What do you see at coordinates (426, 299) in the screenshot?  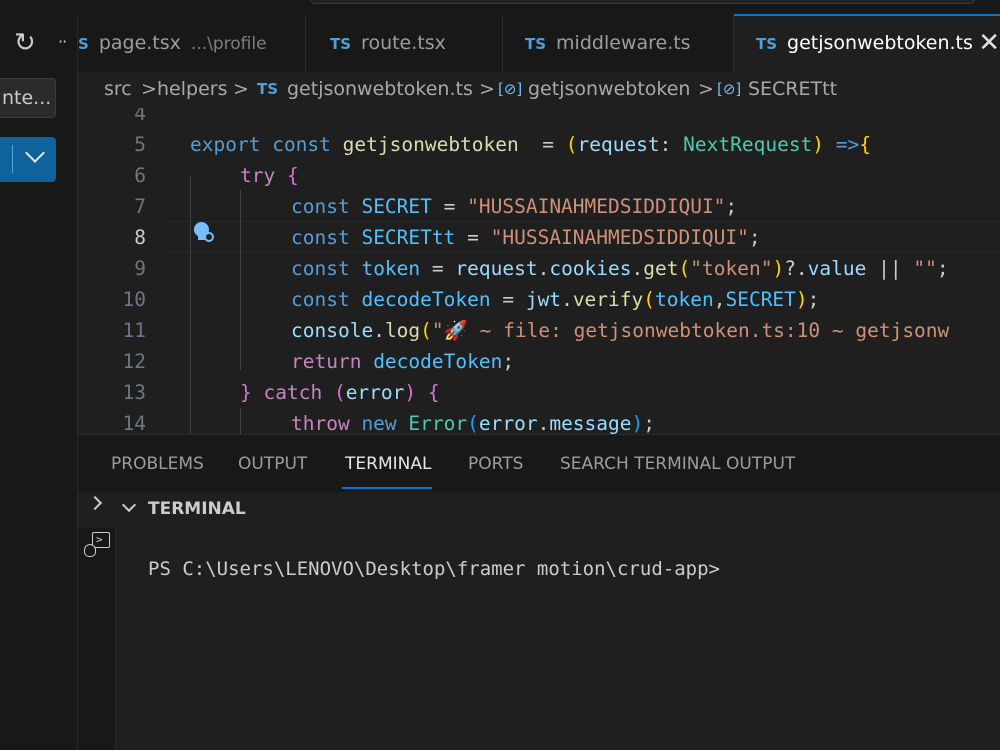 I see `constant-name: decodeToken` at bounding box center [426, 299].